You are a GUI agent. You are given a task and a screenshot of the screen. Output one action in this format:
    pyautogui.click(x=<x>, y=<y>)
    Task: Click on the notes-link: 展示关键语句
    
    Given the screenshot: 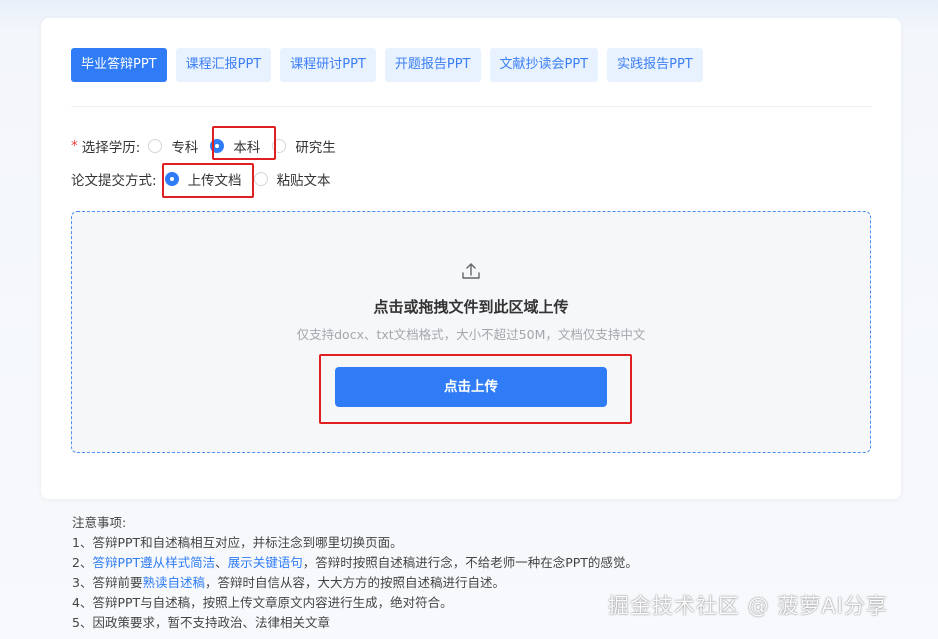 What is the action you would take?
    pyautogui.click(x=265, y=562)
    